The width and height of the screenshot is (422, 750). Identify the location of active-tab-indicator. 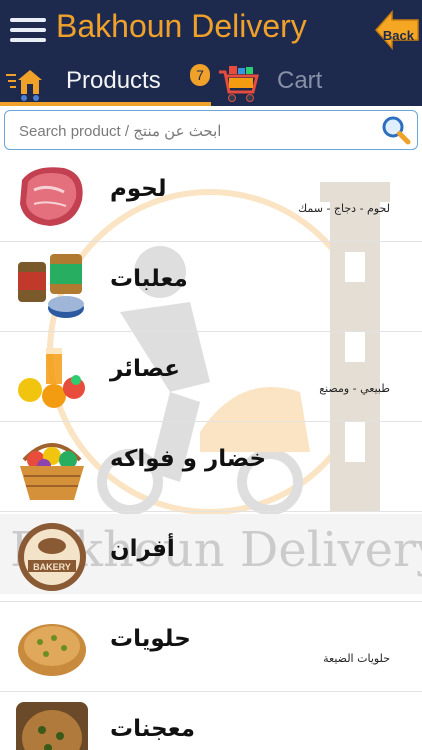
(105, 104).